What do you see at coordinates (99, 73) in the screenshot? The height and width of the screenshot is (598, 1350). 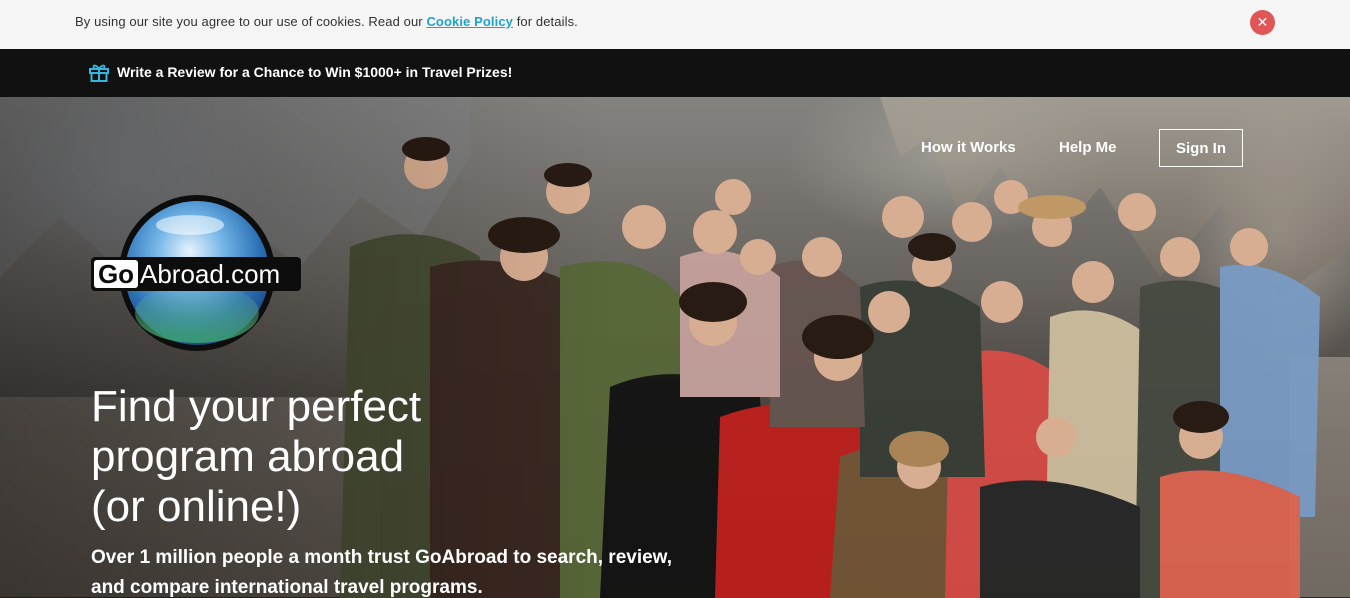 I see `gift-icon` at bounding box center [99, 73].